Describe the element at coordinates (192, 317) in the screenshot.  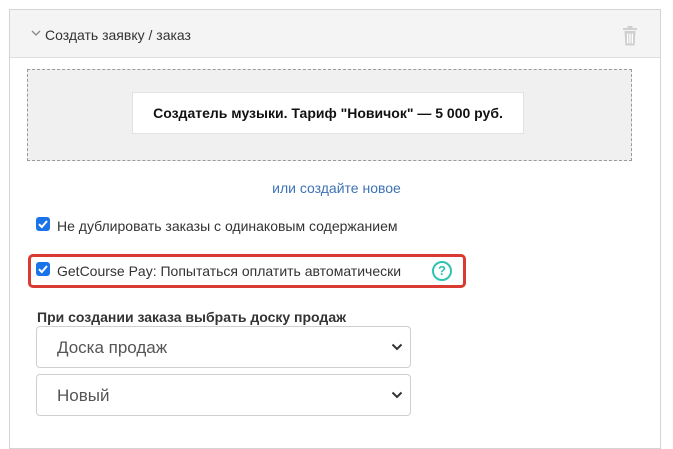
I see `sales-board-label: При создании заказа выбрать доску продаж` at that location.